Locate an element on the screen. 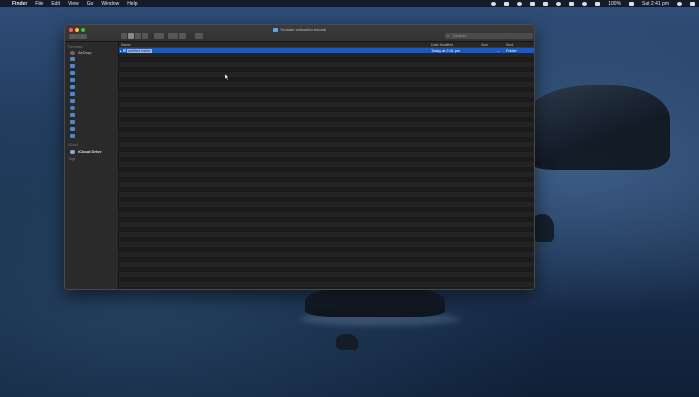  window-title: Youtube videos/for tutorial is located at coordinates (299, 29).